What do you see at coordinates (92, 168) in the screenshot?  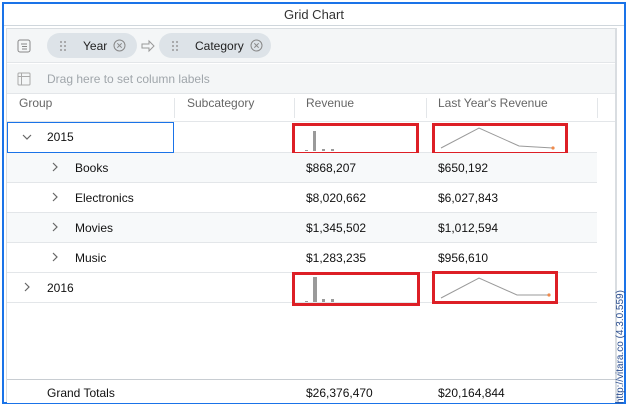 I see `category-label: Books` at bounding box center [92, 168].